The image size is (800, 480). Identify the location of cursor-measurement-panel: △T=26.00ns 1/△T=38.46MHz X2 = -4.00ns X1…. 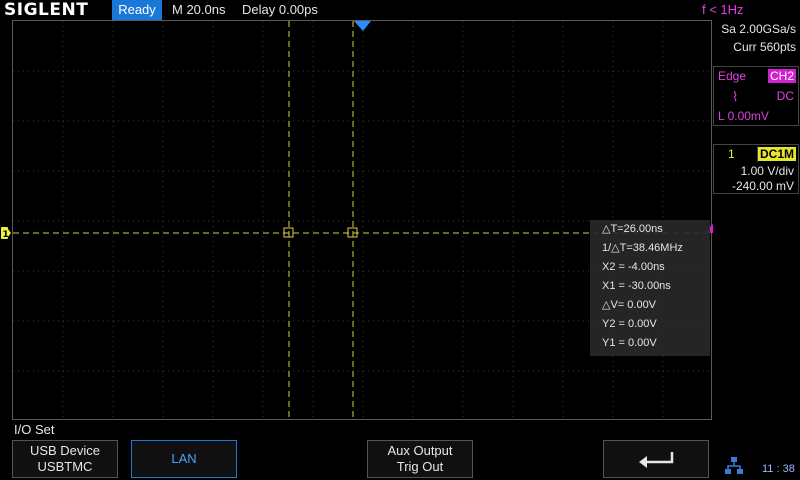
(650, 288).